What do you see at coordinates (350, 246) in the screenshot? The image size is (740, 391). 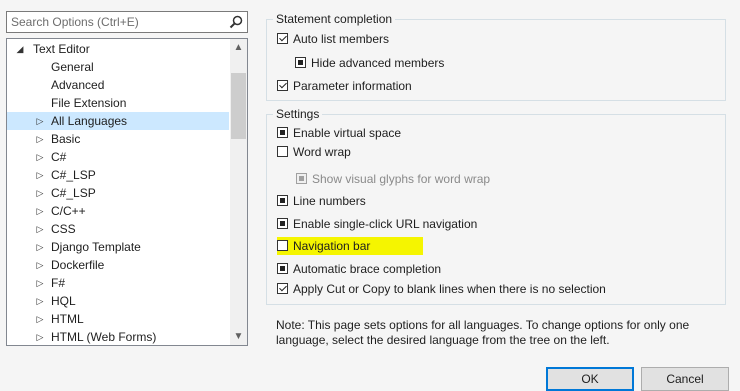 I see `navigation-bar-option: Navigation bar` at bounding box center [350, 246].